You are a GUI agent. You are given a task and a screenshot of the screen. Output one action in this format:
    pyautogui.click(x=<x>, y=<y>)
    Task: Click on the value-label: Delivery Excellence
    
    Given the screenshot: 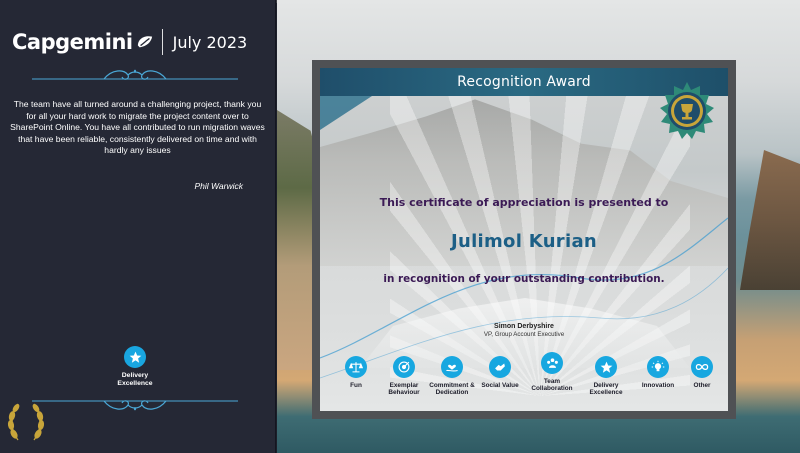 What is the action you would take?
    pyautogui.click(x=606, y=389)
    